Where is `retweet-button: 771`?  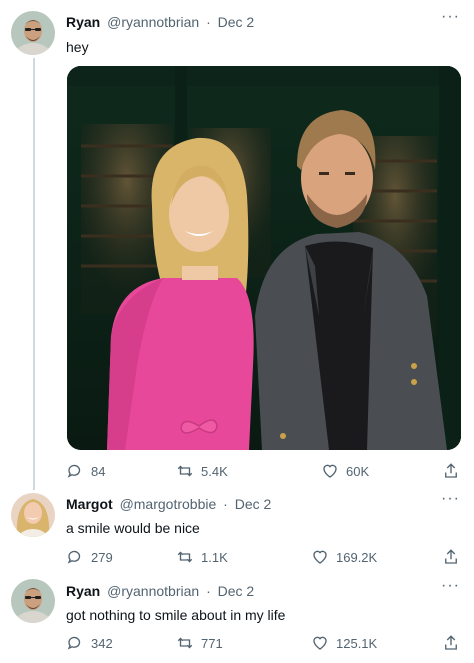 retweet-button: 771 is located at coordinates (199, 643).